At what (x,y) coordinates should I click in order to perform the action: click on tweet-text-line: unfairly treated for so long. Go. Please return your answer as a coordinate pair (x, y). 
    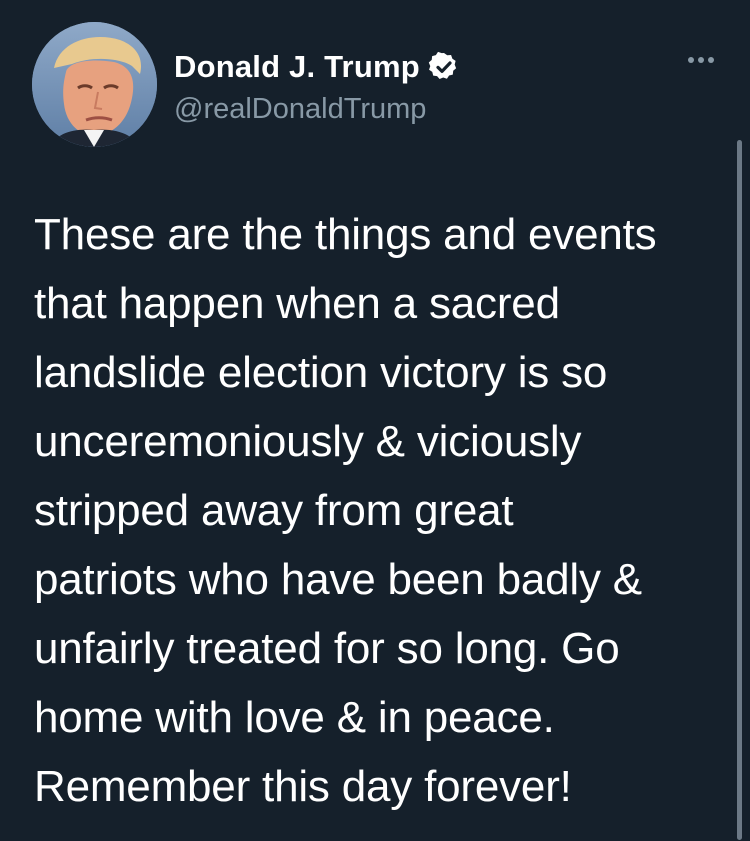
    Looking at the image, I should click on (327, 648).